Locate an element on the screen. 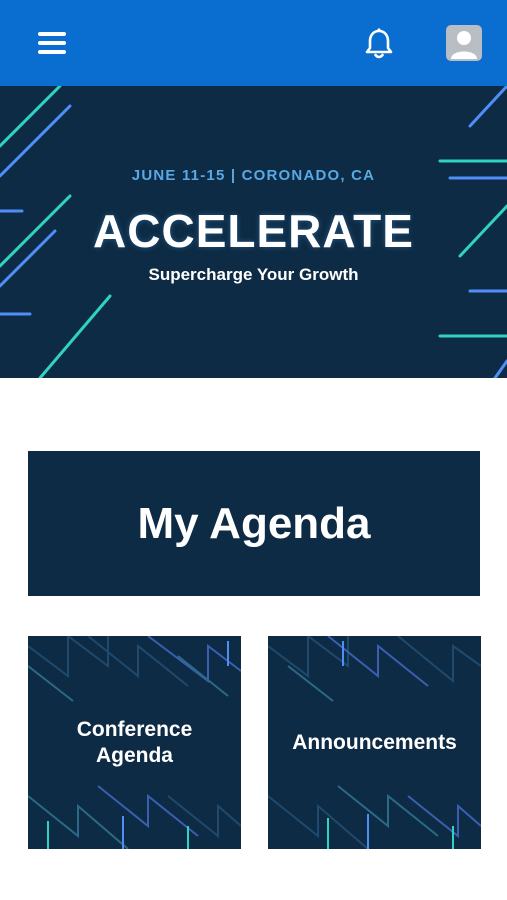 This screenshot has width=507, height=900. announcements-tile: Announcements is located at coordinates (374, 742).